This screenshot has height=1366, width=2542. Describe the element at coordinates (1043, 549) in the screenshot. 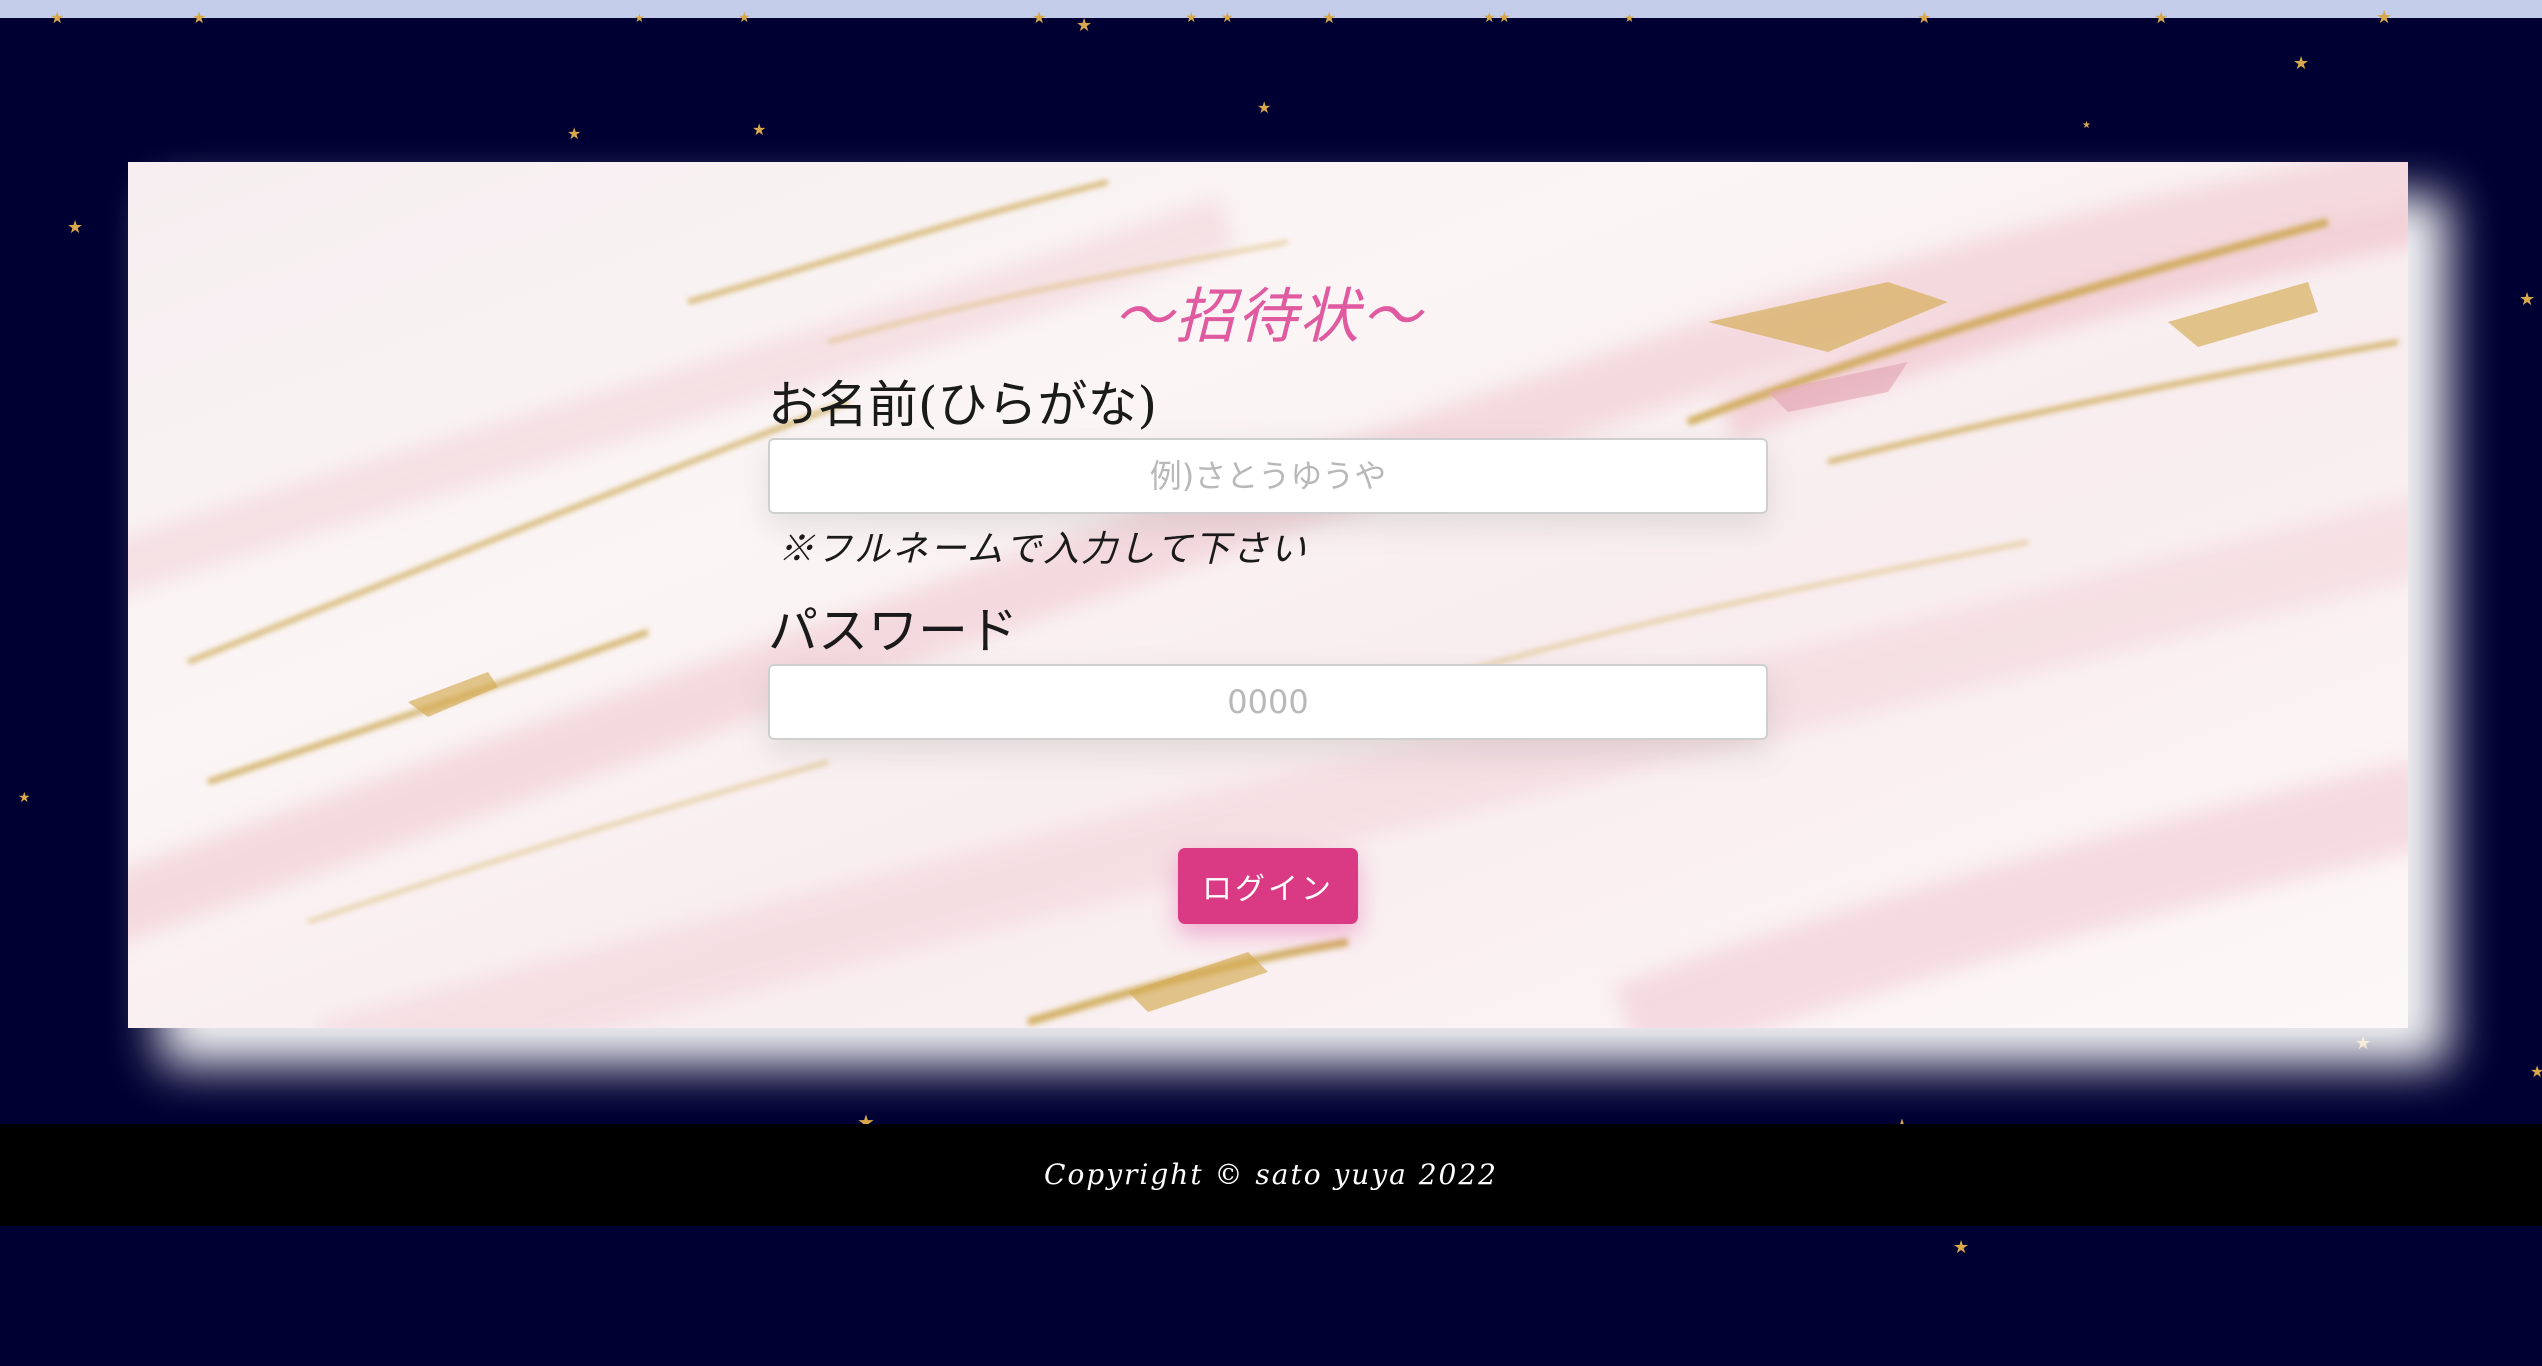

I see `name-note: ※フルネームで入力して下さい` at that location.